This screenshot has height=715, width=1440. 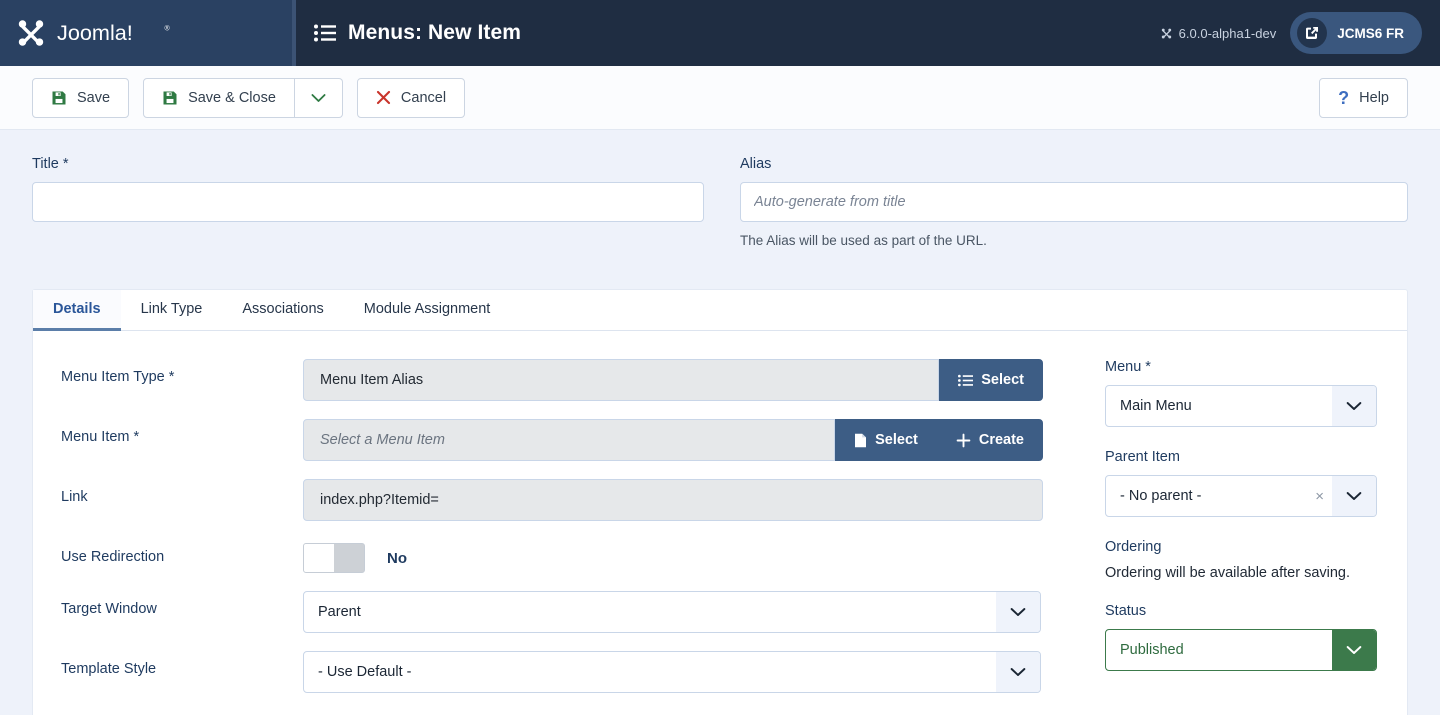 I want to click on status-label: Status, so click(x=1126, y=611).